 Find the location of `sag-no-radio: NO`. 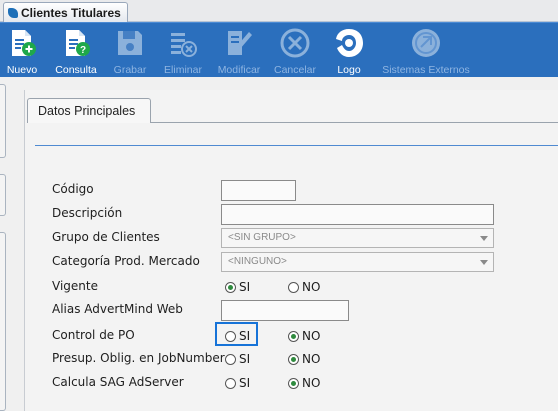

sag-no-radio: NO is located at coordinates (304, 383).